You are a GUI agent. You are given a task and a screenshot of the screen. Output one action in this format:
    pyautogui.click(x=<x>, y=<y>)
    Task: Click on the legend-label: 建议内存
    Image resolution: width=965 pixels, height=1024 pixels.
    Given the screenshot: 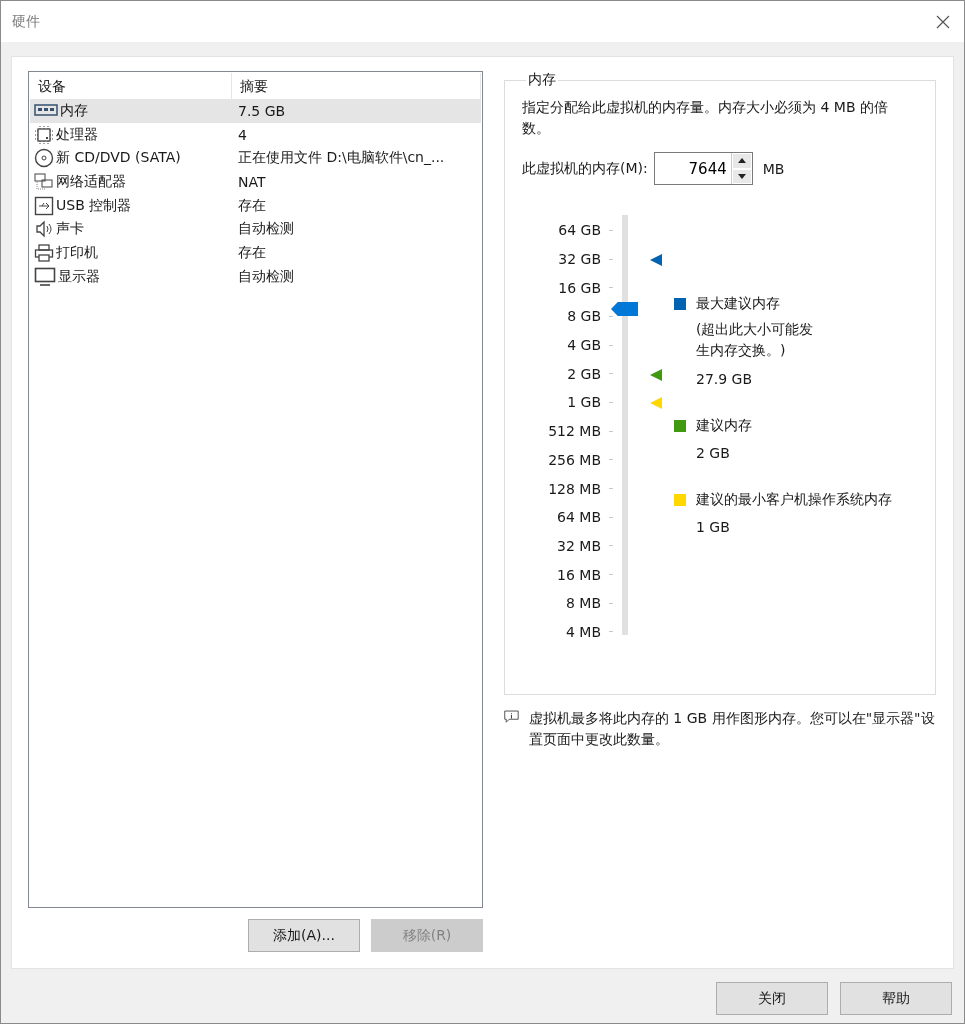 What is the action you would take?
    pyautogui.click(x=724, y=426)
    